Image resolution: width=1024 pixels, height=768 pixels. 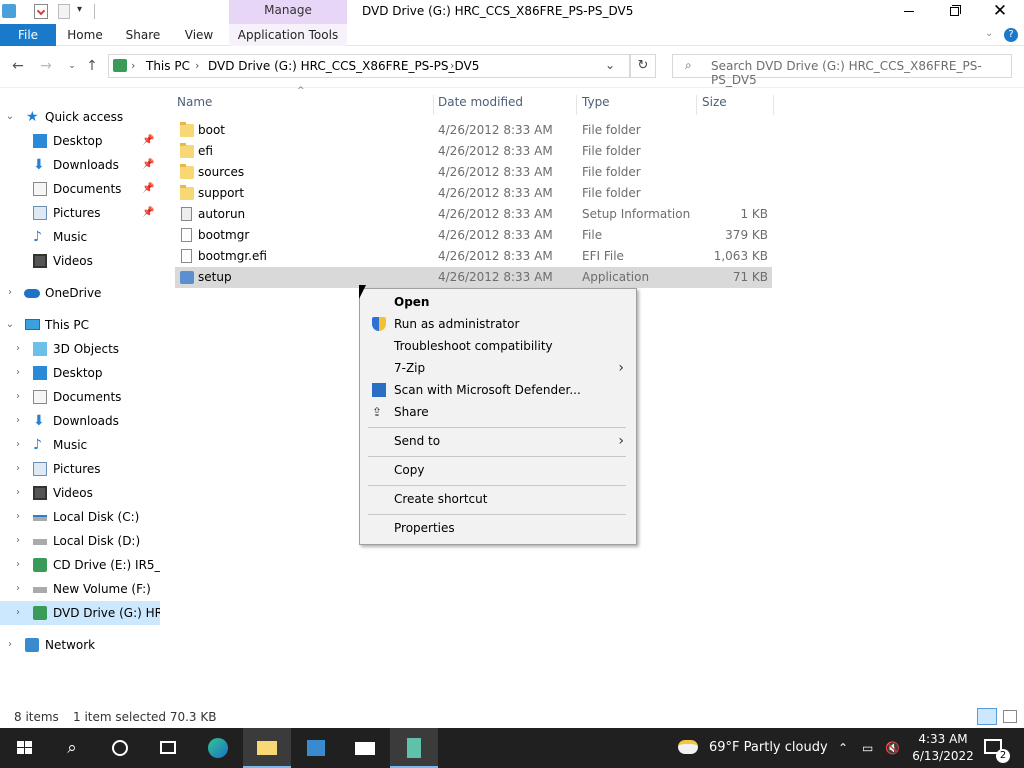 I want to click on new-folder-quick-icon, so click(x=64, y=11).